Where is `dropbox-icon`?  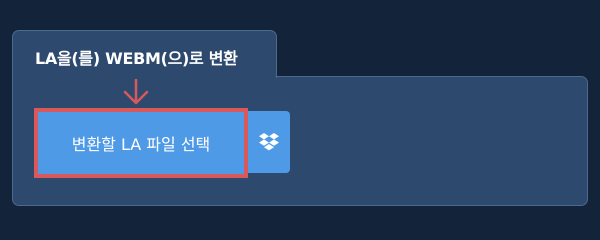
dropbox-icon is located at coordinates (269, 142).